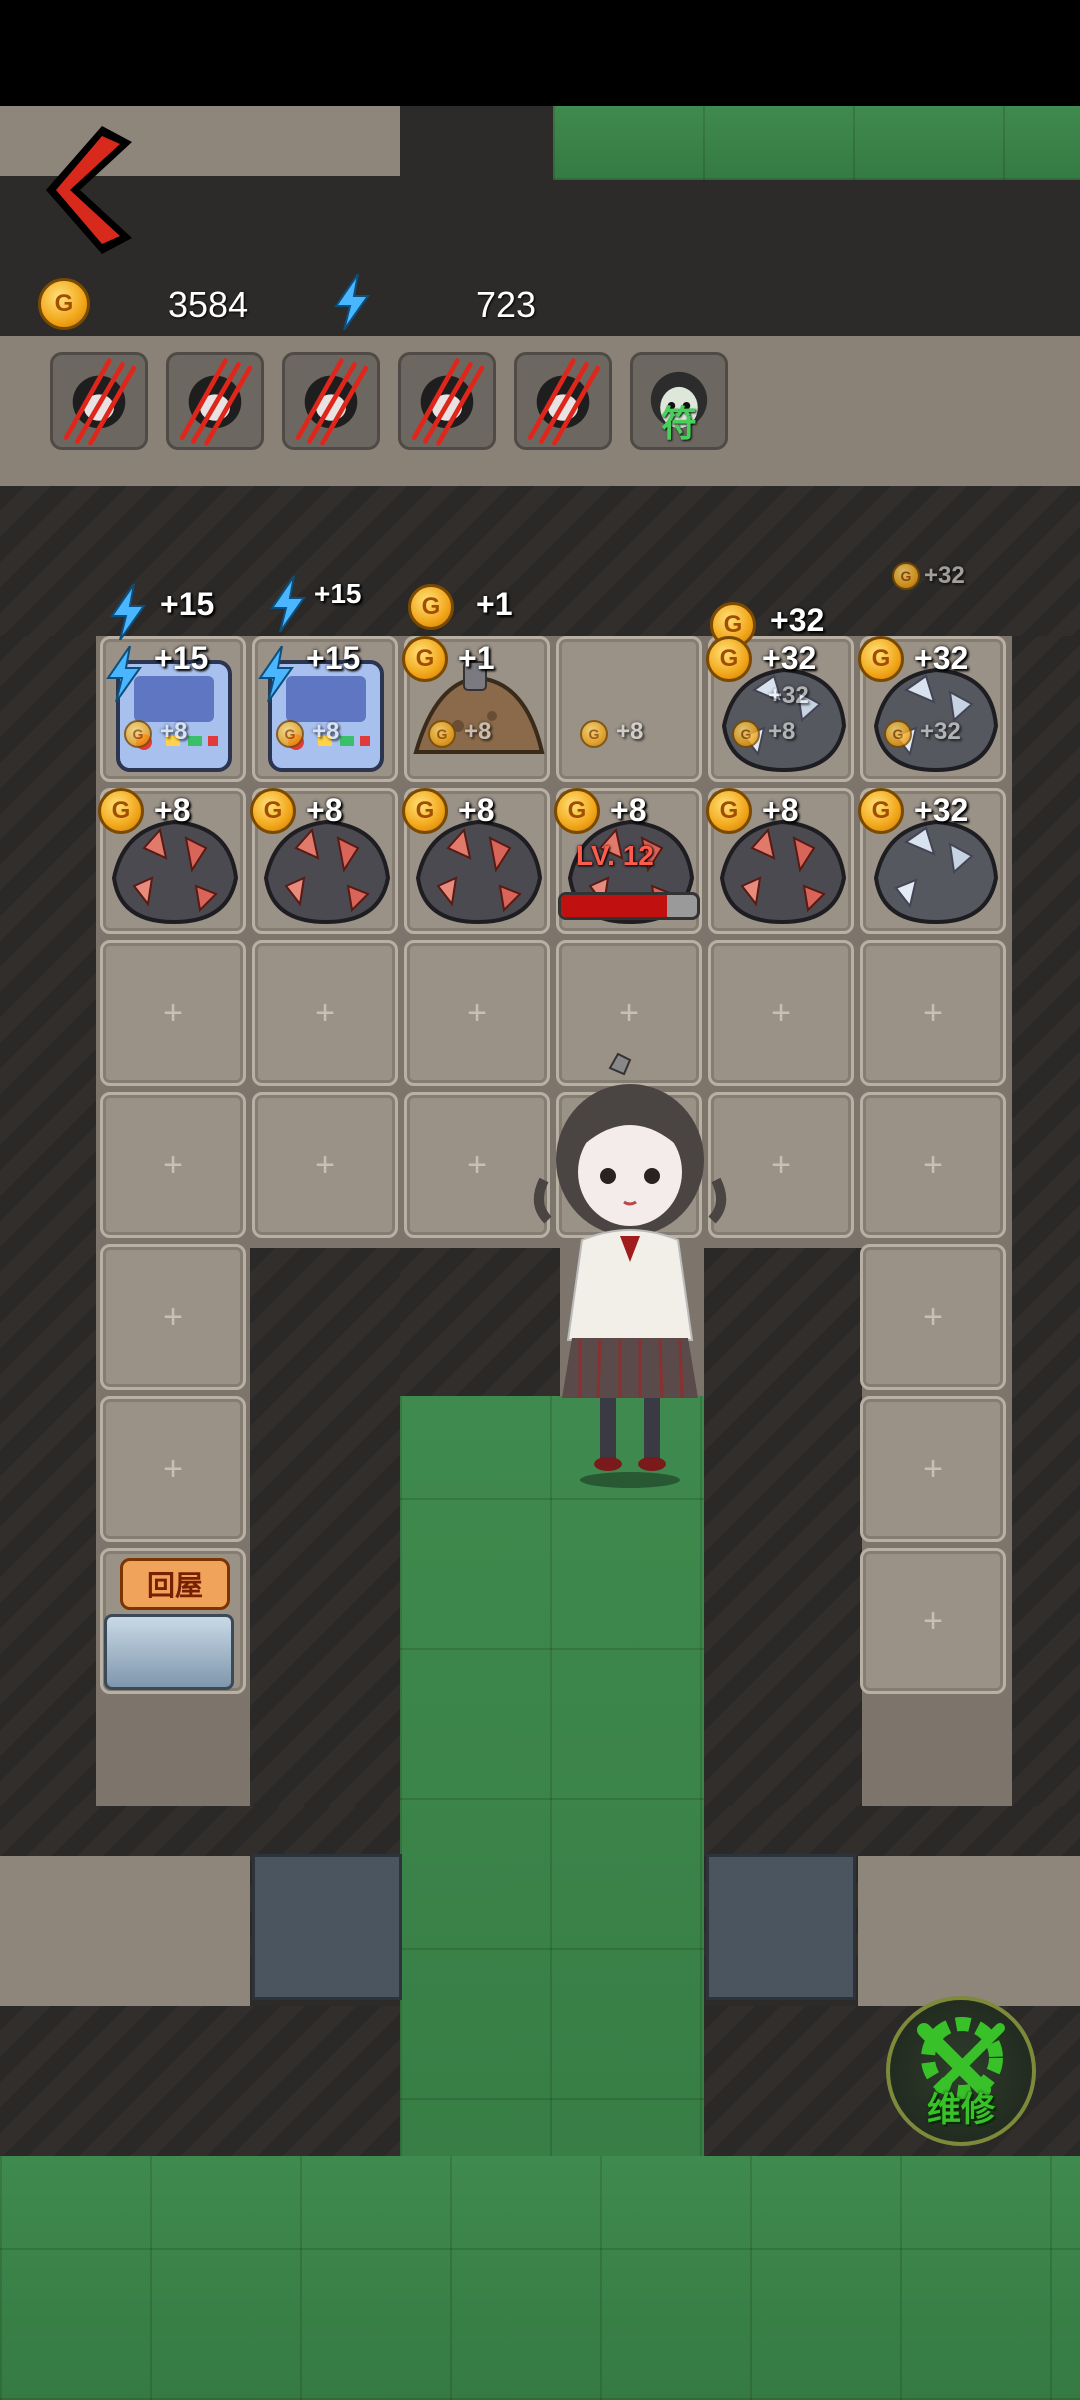 The width and height of the screenshot is (1080, 2400). What do you see at coordinates (816, 143) in the screenshot?
I see `grass-patch` at bounding box center [816, 143].